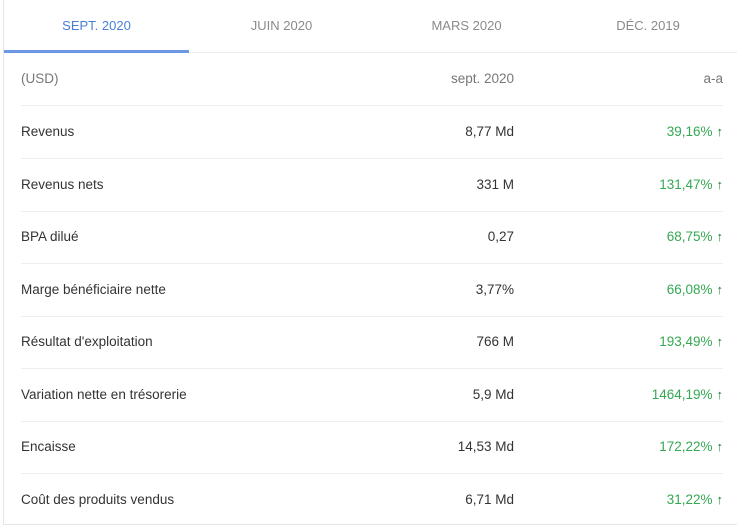 This screenshot has height=527, width=737. Describe the element at coordinates (689, 289) in the screenshot. I see `change-value: 66,08%` at that location.